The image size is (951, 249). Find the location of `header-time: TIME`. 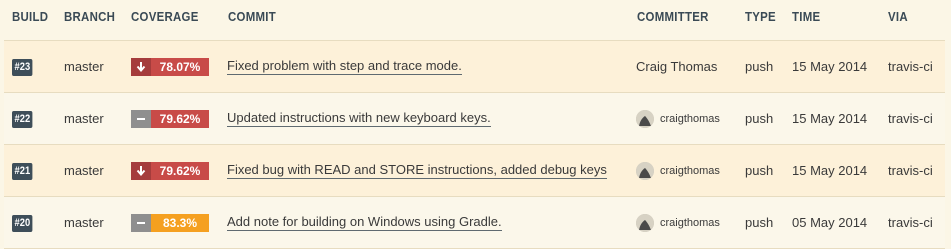

header-time: TIME is located at coordinates (806, 16).